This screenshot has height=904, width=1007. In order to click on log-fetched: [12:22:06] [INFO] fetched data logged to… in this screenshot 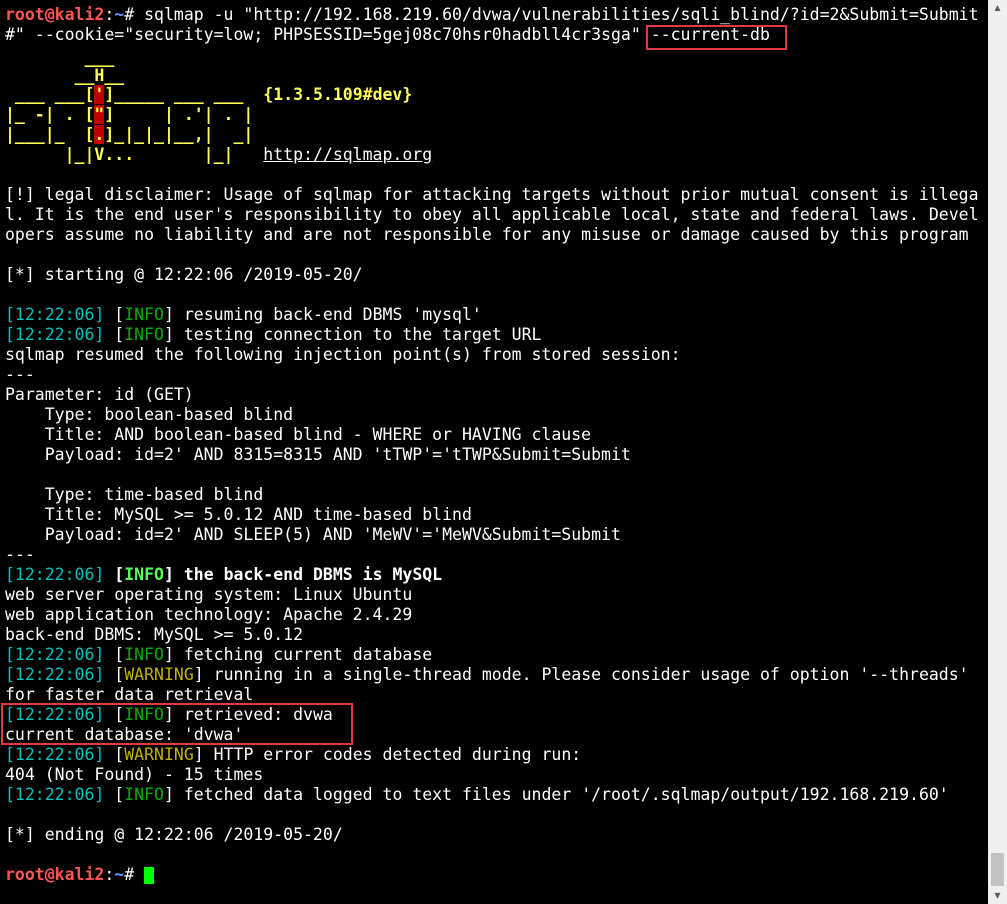, I will do `click(477, 794)`.